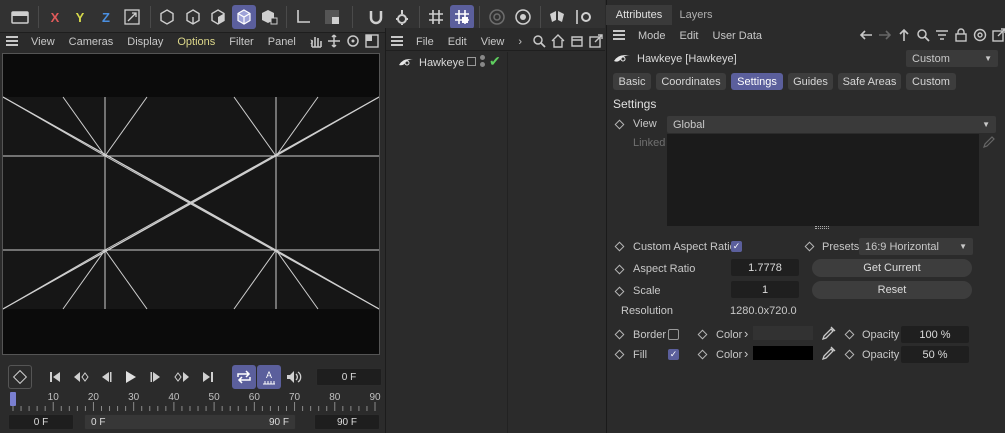 The height and width of the screenshot is (433, 1005). What do you see at coordinates (156, 377) in the screenshot?
I see `next-frame-icon` at bounding box center [156, 377].